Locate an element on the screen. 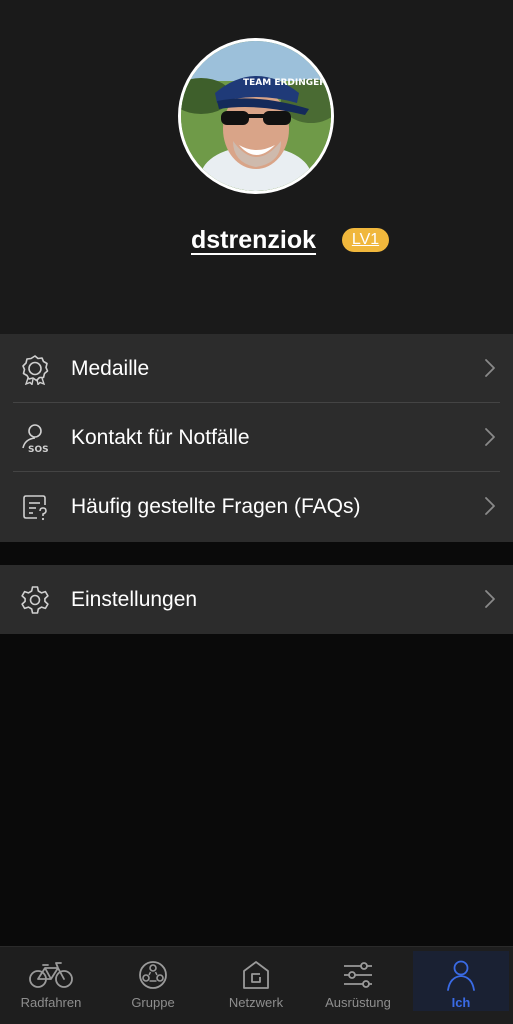  menu-group-settings: Einstellungen is located at coordinates (256, 599).